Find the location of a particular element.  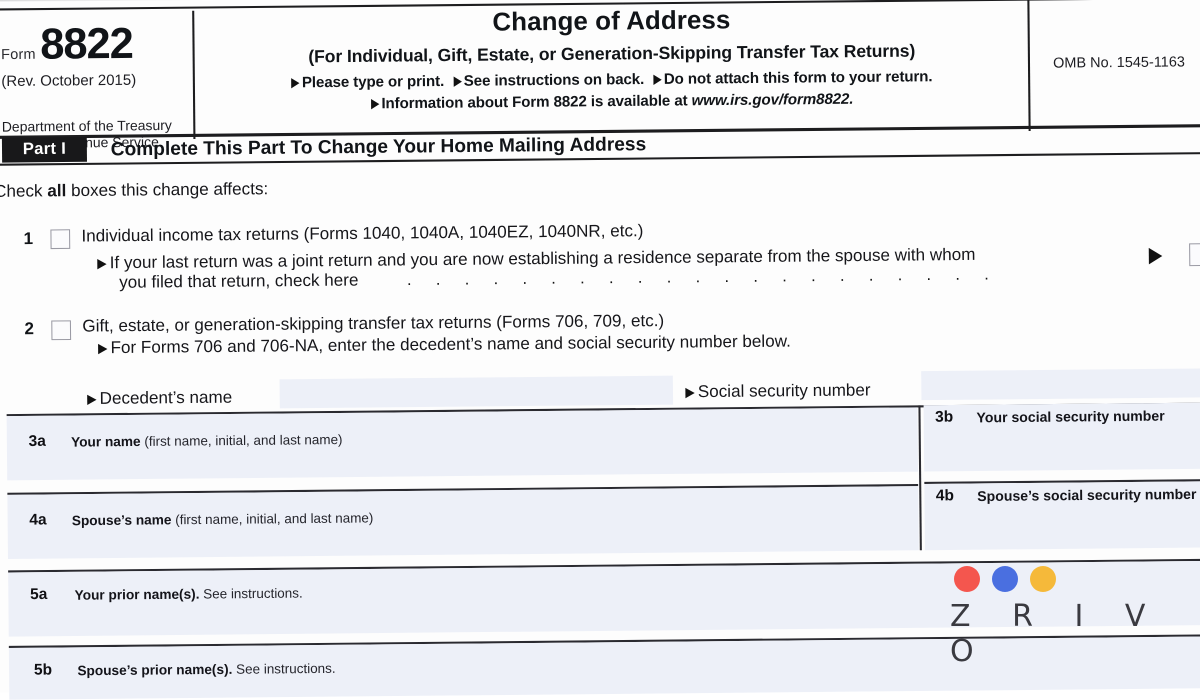

row-5a-number: 5a is located at coordinates (39, 594).